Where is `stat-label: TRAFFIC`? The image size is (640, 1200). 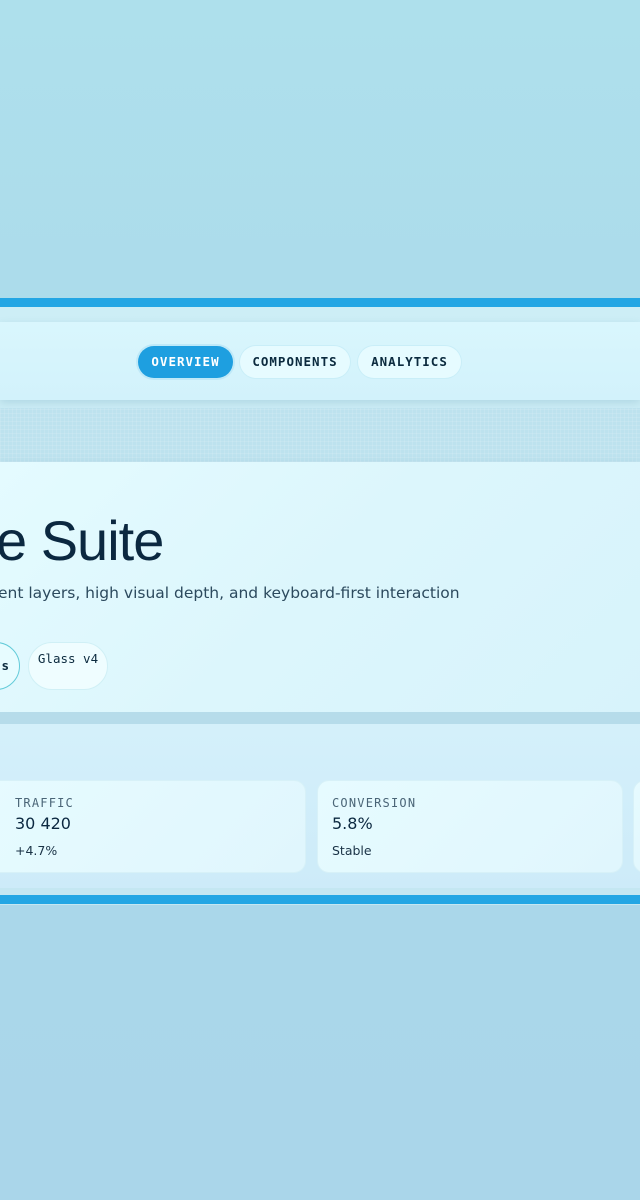
stat-label: TRAFFIC is located at coordinates (44, 803).